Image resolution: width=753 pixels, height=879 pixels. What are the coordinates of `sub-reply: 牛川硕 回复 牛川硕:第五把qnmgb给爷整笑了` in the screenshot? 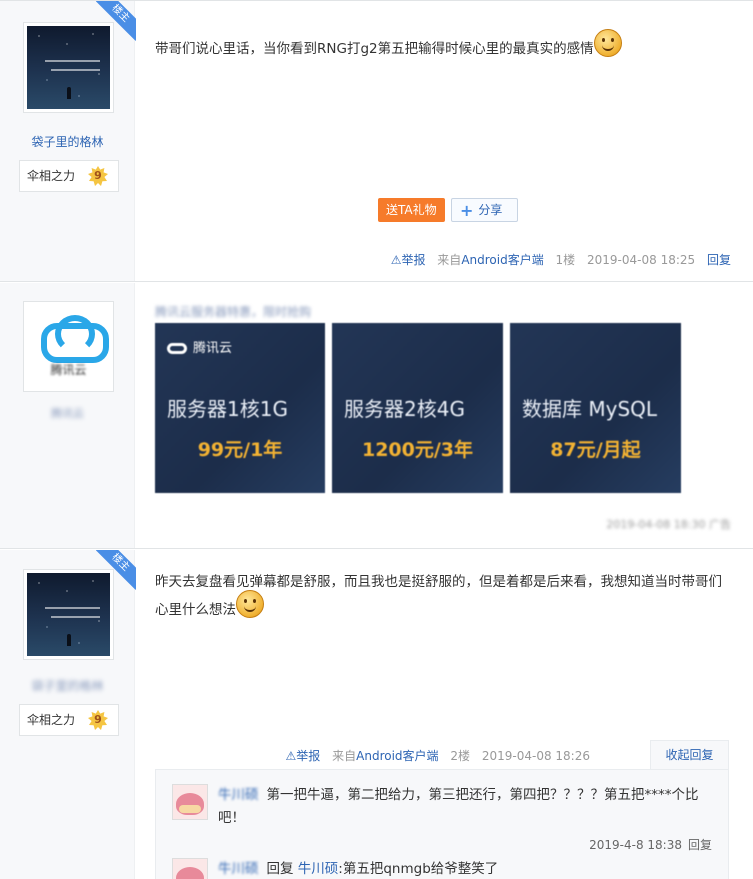 It's located at (442, 868).